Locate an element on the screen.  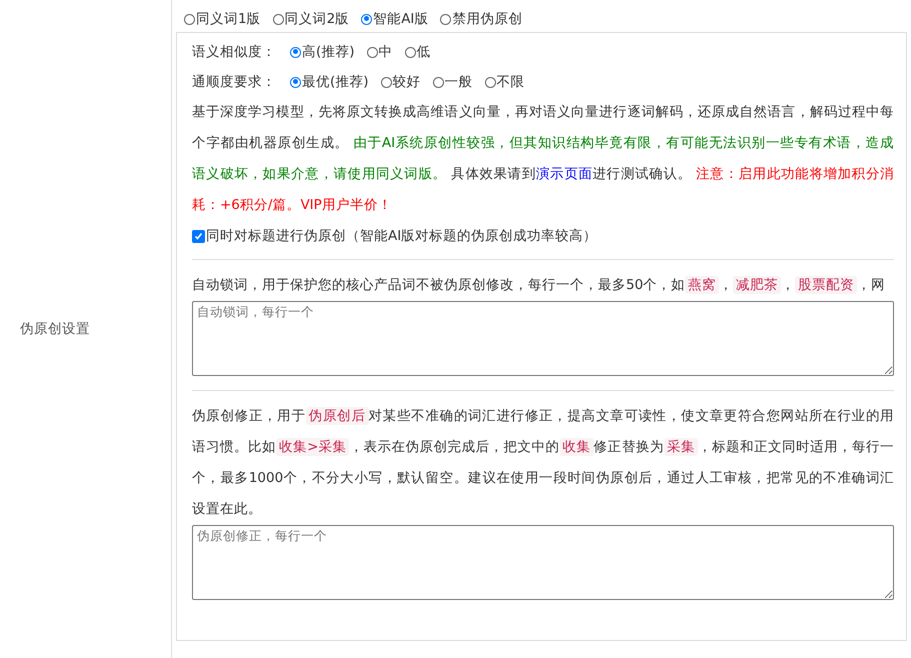
radio-label: 智能AI版 is located at coordinates (400, 19).